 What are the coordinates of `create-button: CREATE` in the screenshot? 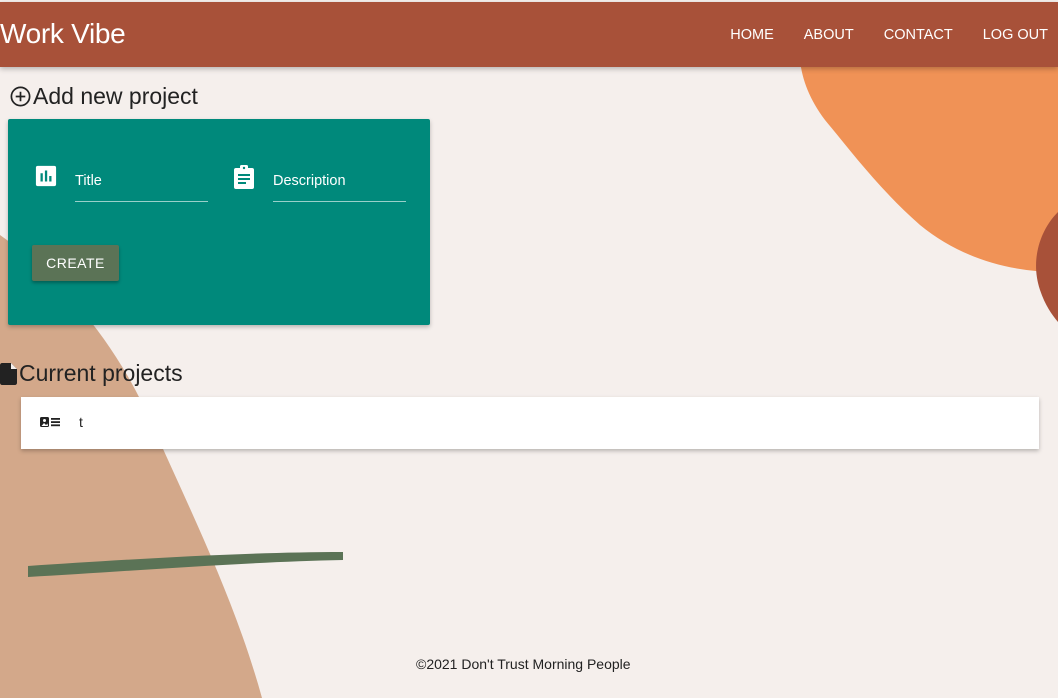 It's located at (75, 263).